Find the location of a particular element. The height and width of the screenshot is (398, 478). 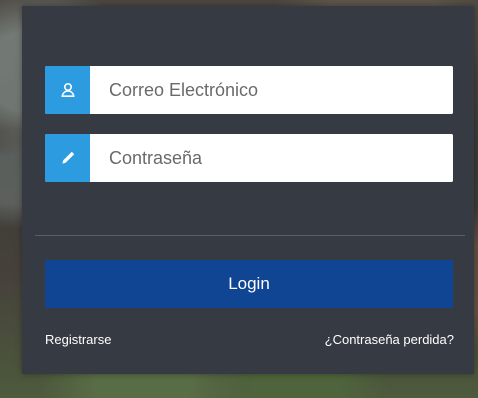

lost-password-link: ¿Contraseña perdida? is located at coordinates (389, 339).